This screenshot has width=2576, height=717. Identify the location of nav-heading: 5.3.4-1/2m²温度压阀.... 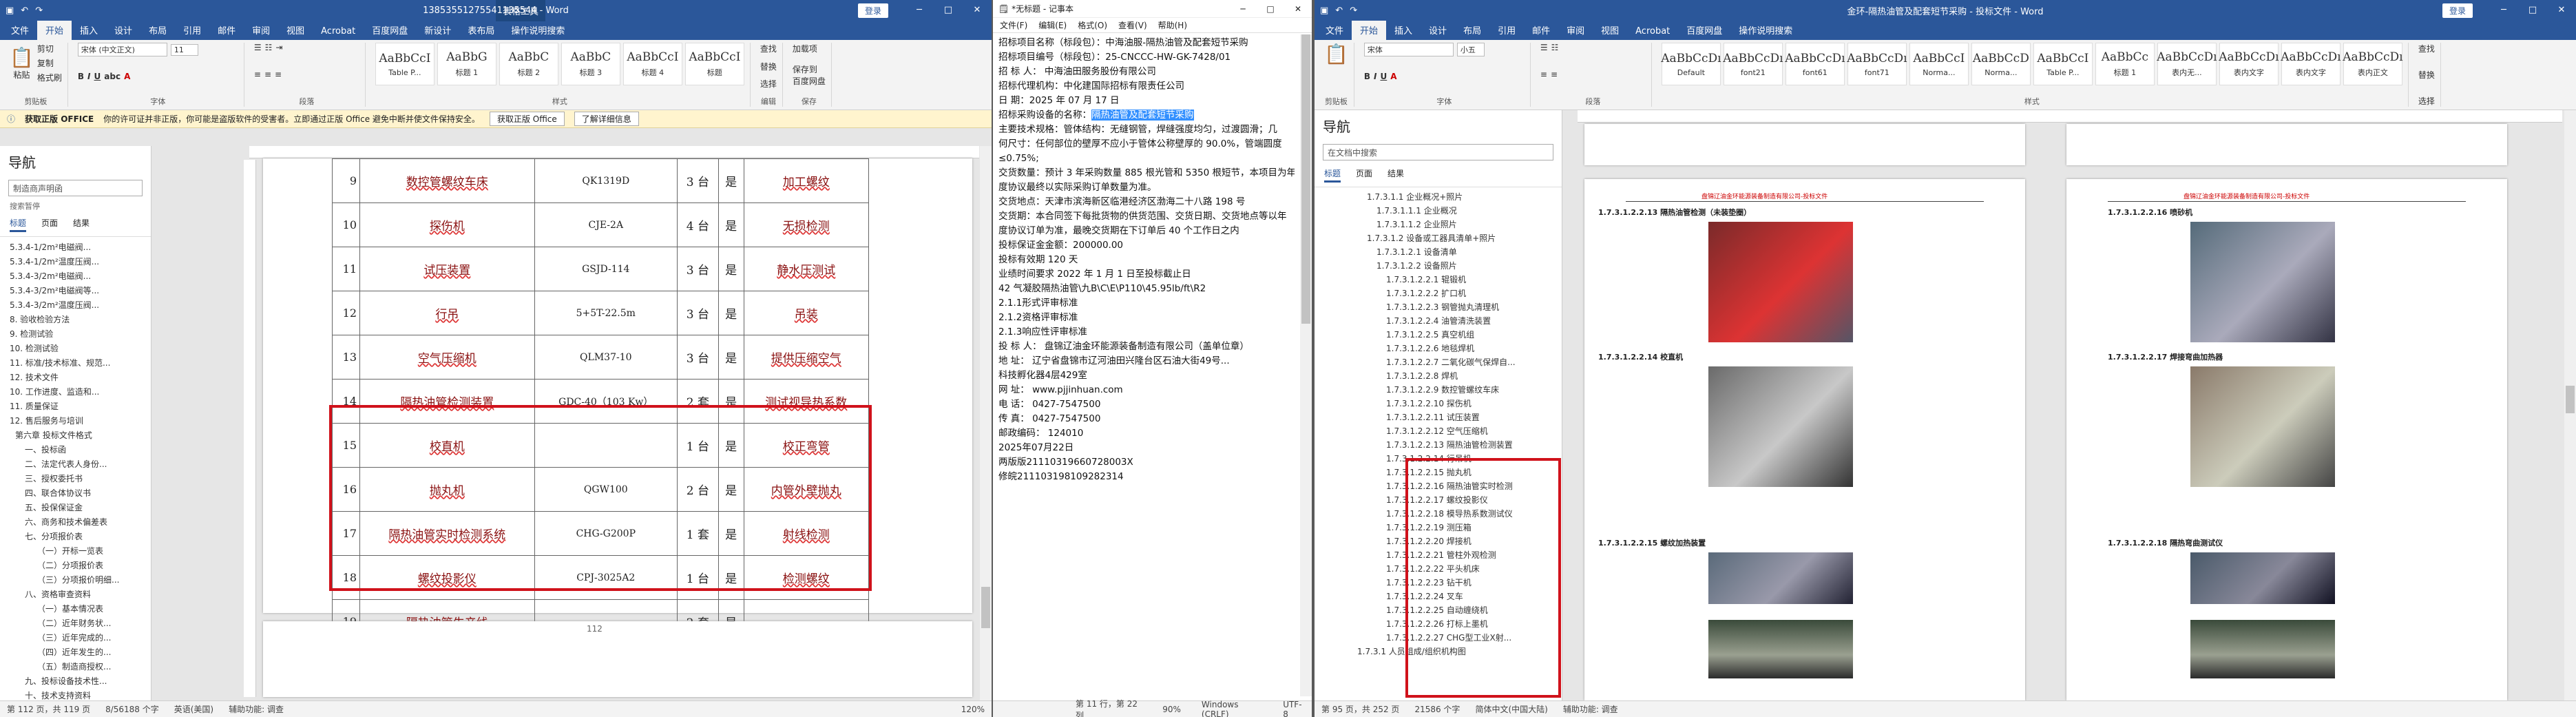
(75, 261).